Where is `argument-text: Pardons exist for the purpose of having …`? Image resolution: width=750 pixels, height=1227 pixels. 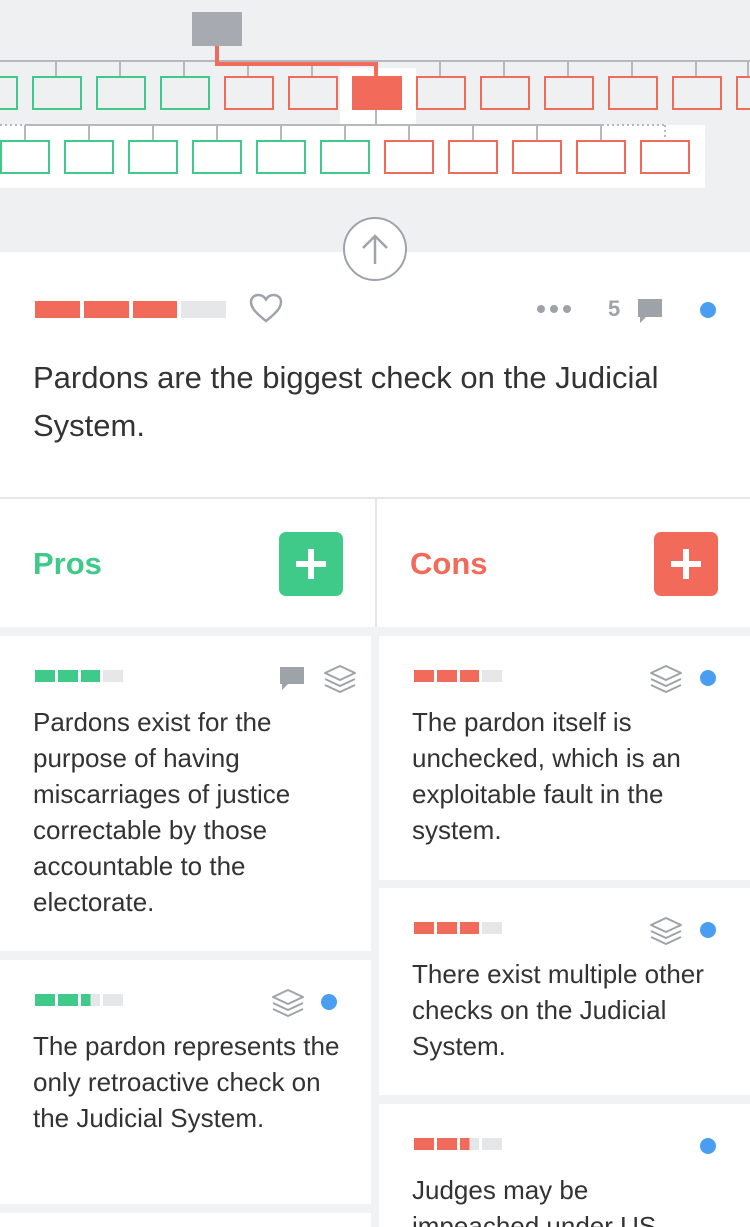 argument-text: Pardons exist for the purpose of having … is located at coordinates (162, 812).